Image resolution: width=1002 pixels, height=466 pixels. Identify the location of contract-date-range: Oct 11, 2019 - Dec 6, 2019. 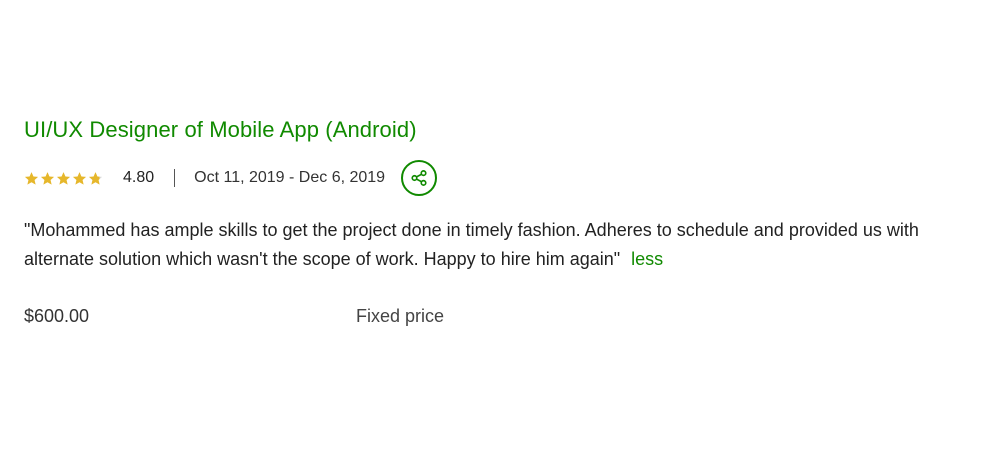
(290, 177).